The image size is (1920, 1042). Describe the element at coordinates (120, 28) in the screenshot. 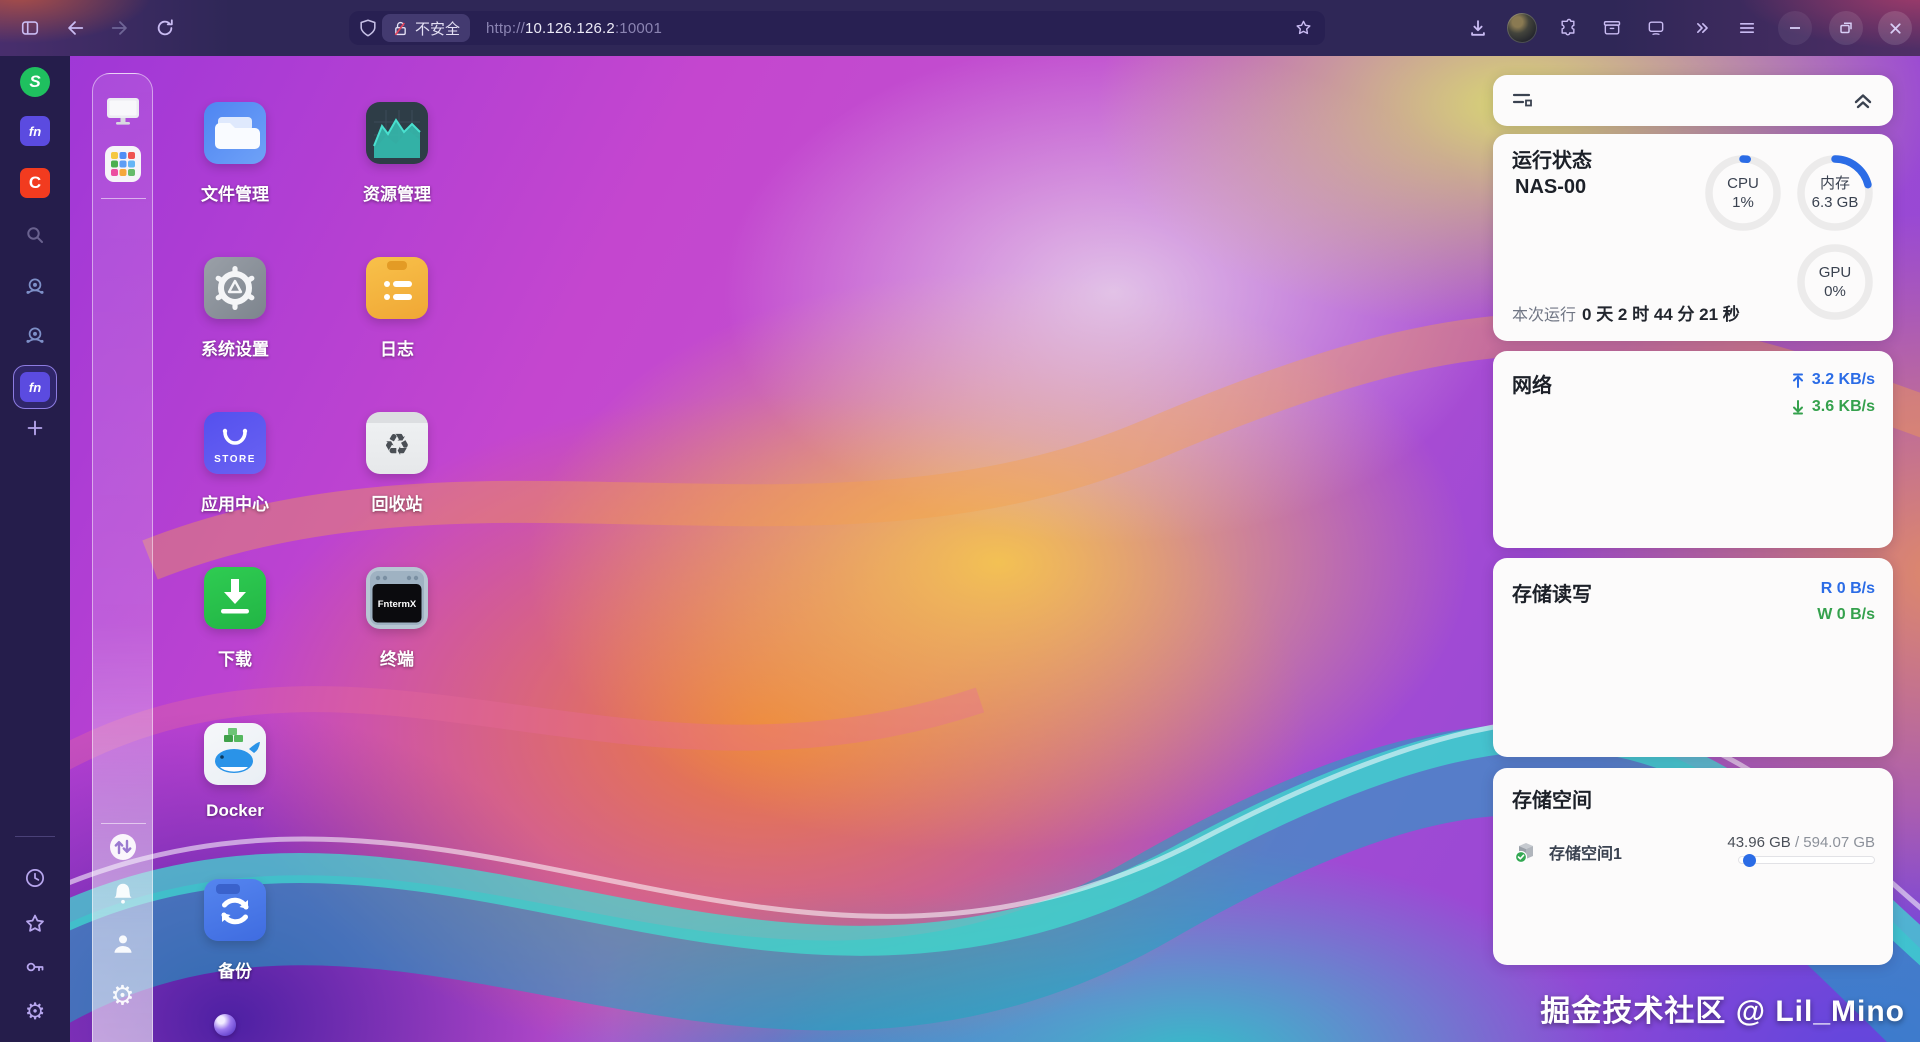

I see `forward-button` at that location.